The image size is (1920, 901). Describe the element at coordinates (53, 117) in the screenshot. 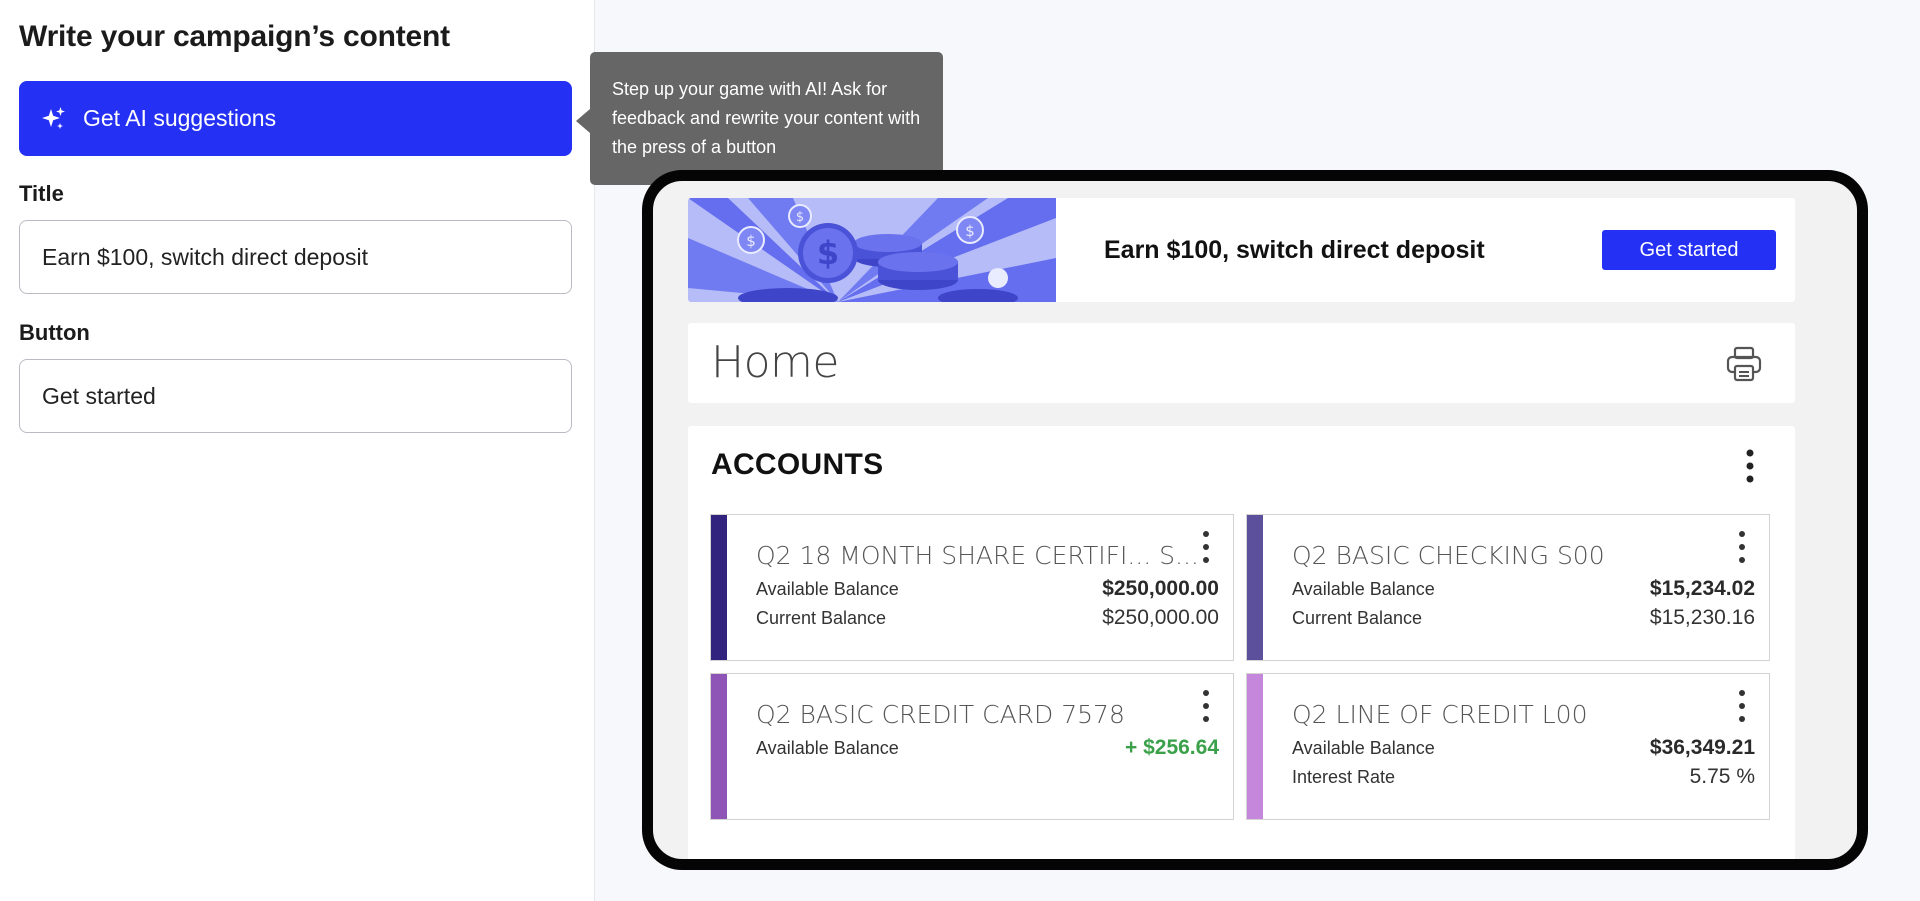

I see `sparkle-icon` at that location.